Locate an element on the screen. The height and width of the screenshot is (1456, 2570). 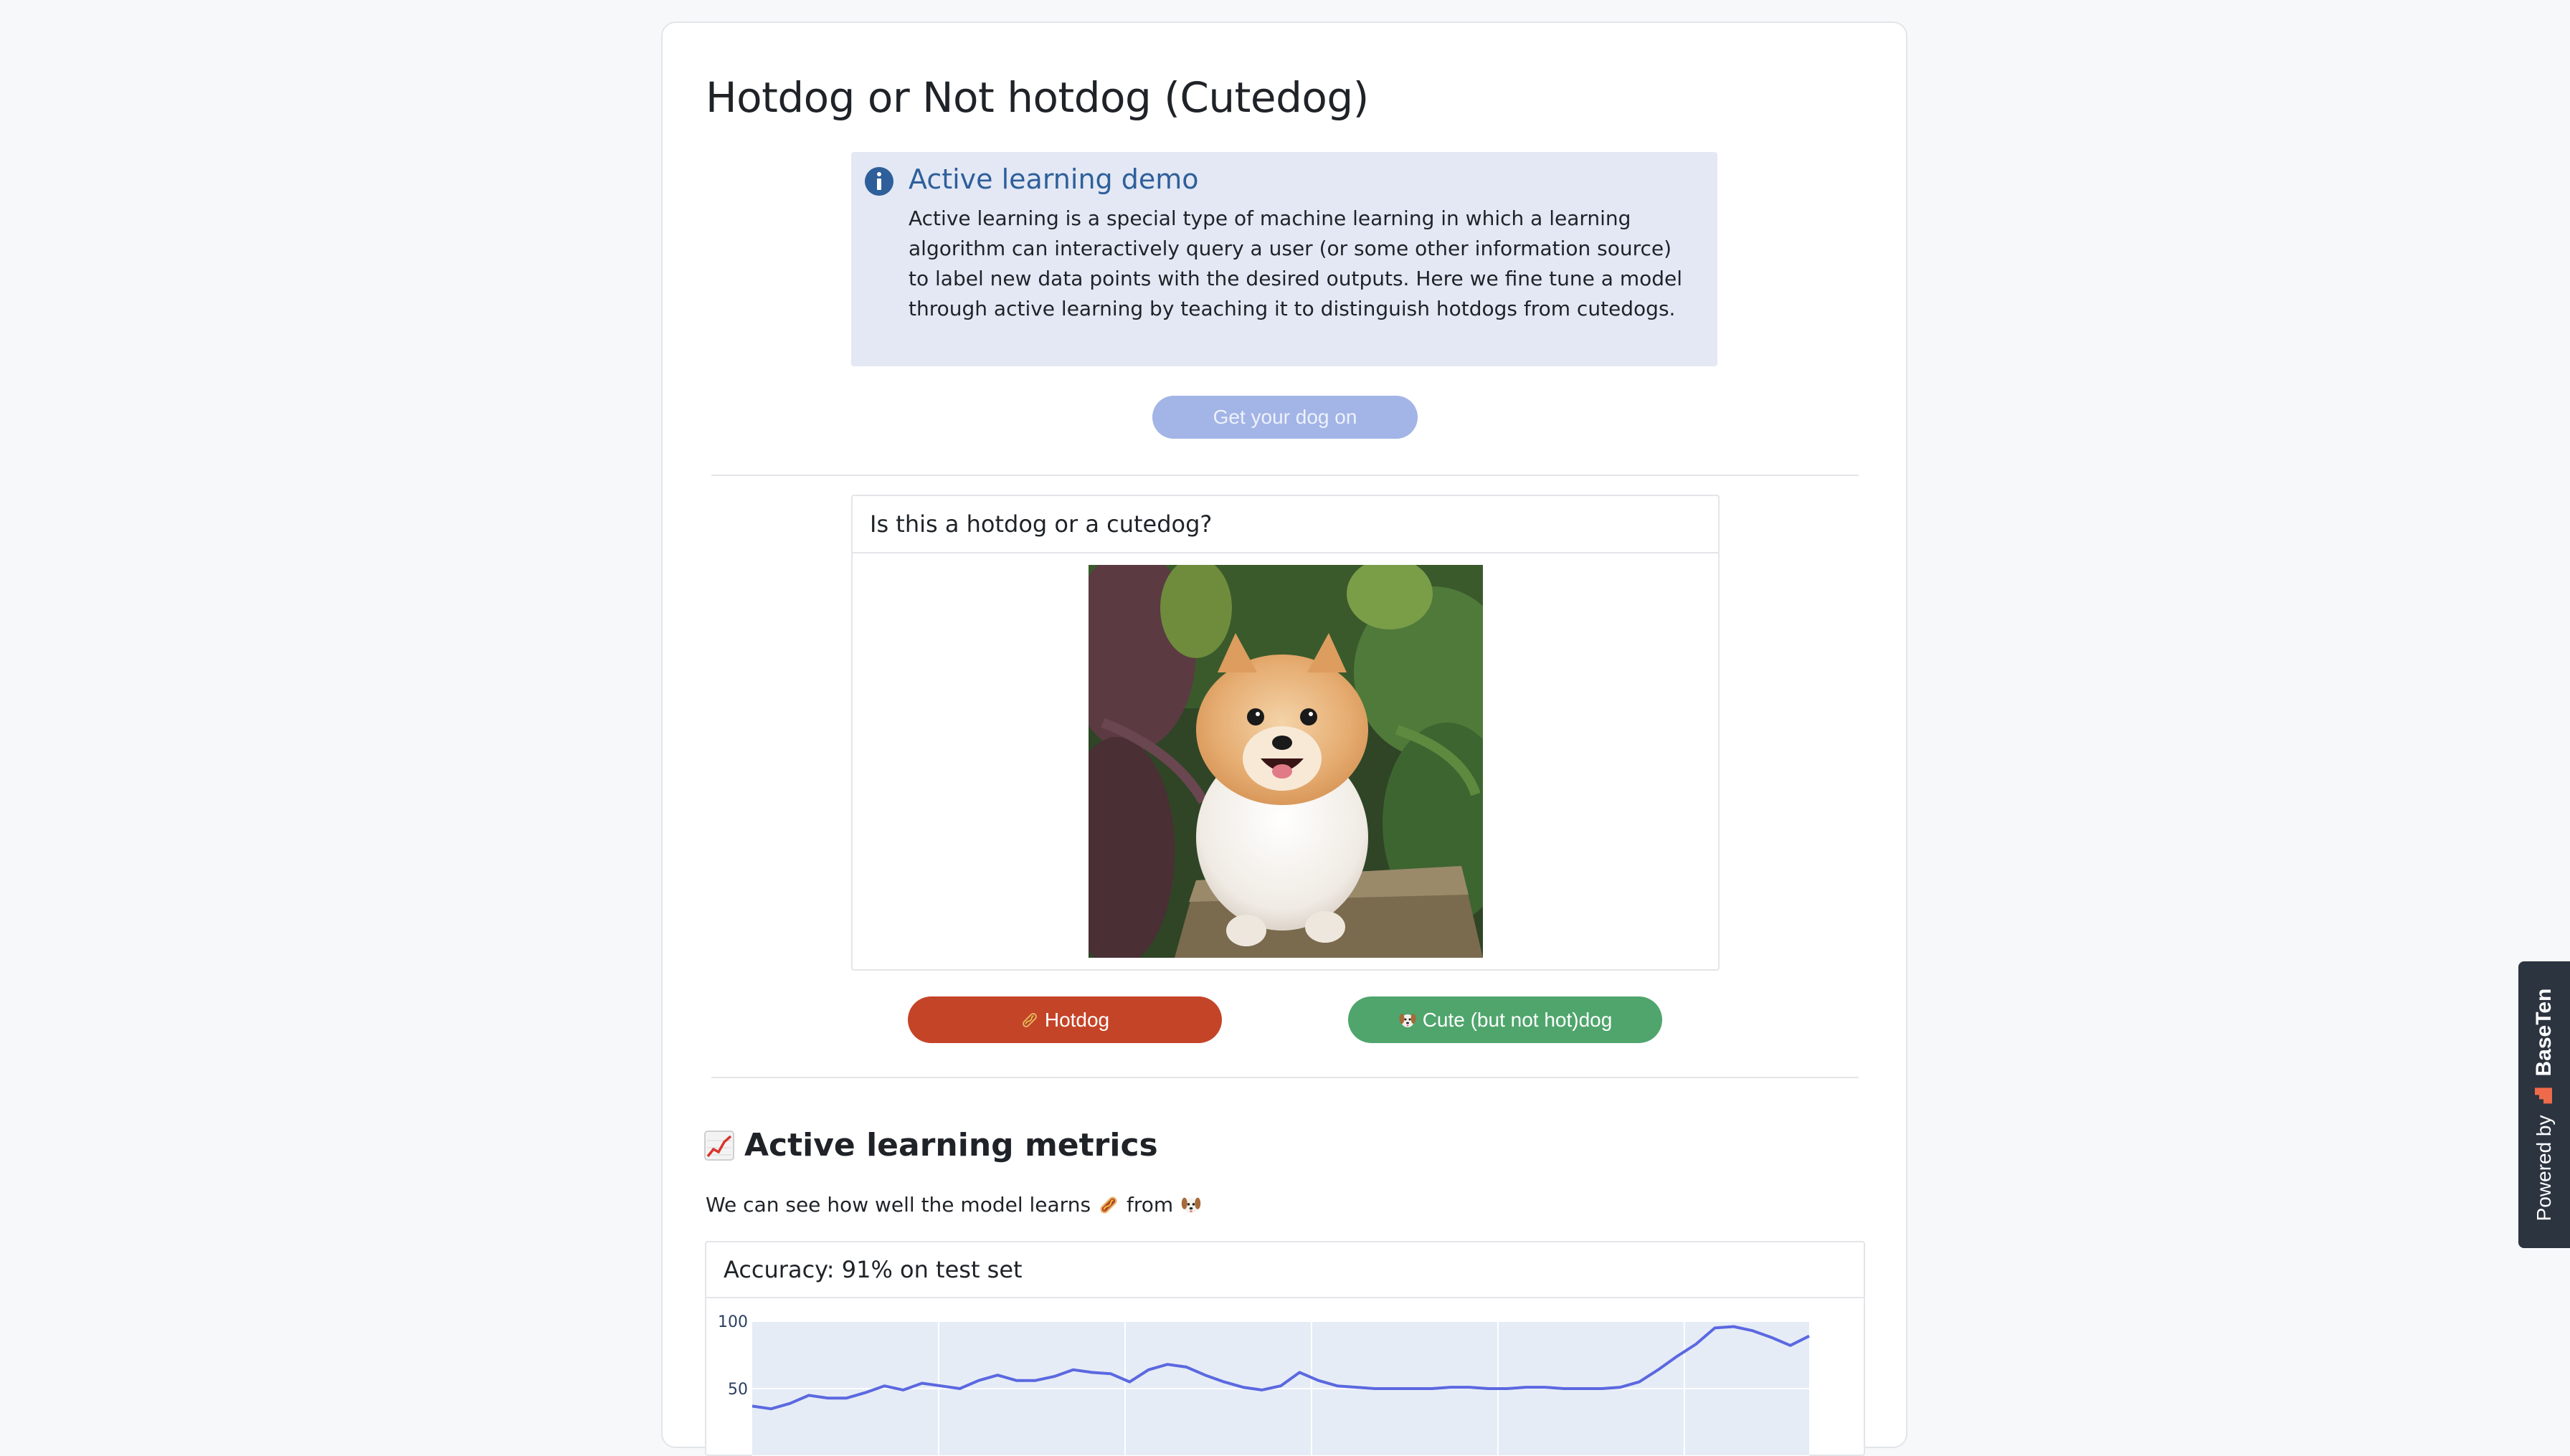
question-panel: Is this a hotdog or a cutedog? is located at coordinates (1285, 733).